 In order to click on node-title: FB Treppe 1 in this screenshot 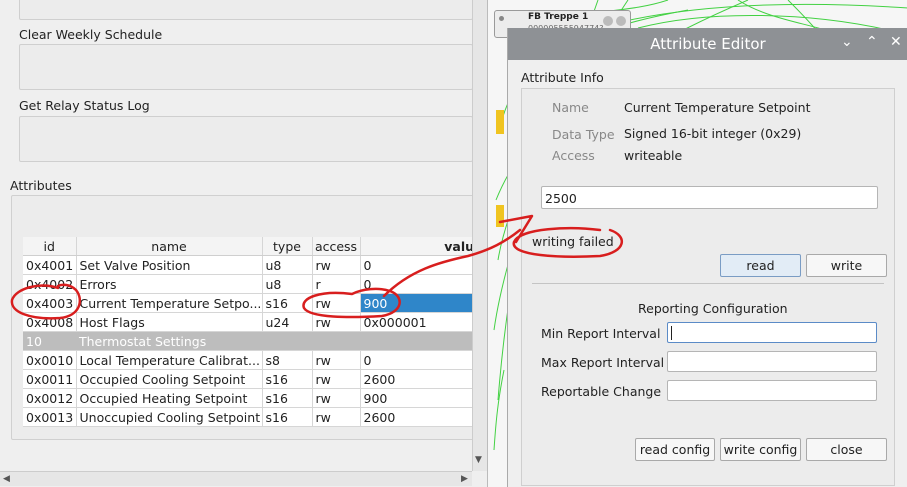, I will do `click(558, 17)`.